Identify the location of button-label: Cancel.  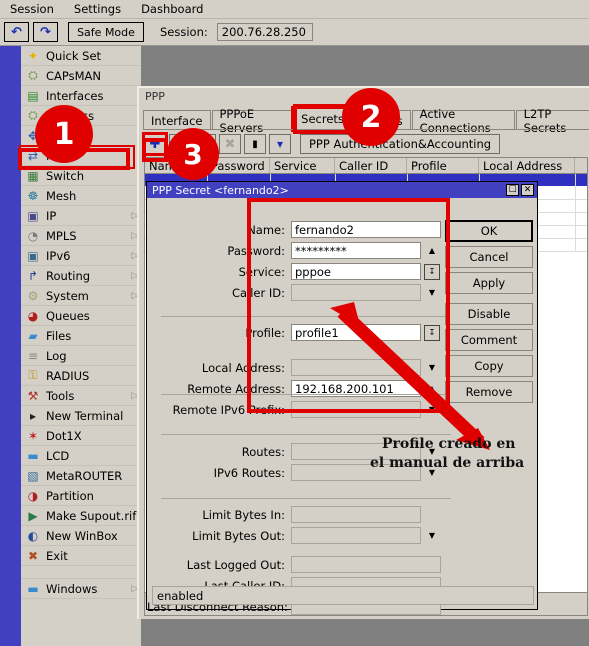
(489, 257).